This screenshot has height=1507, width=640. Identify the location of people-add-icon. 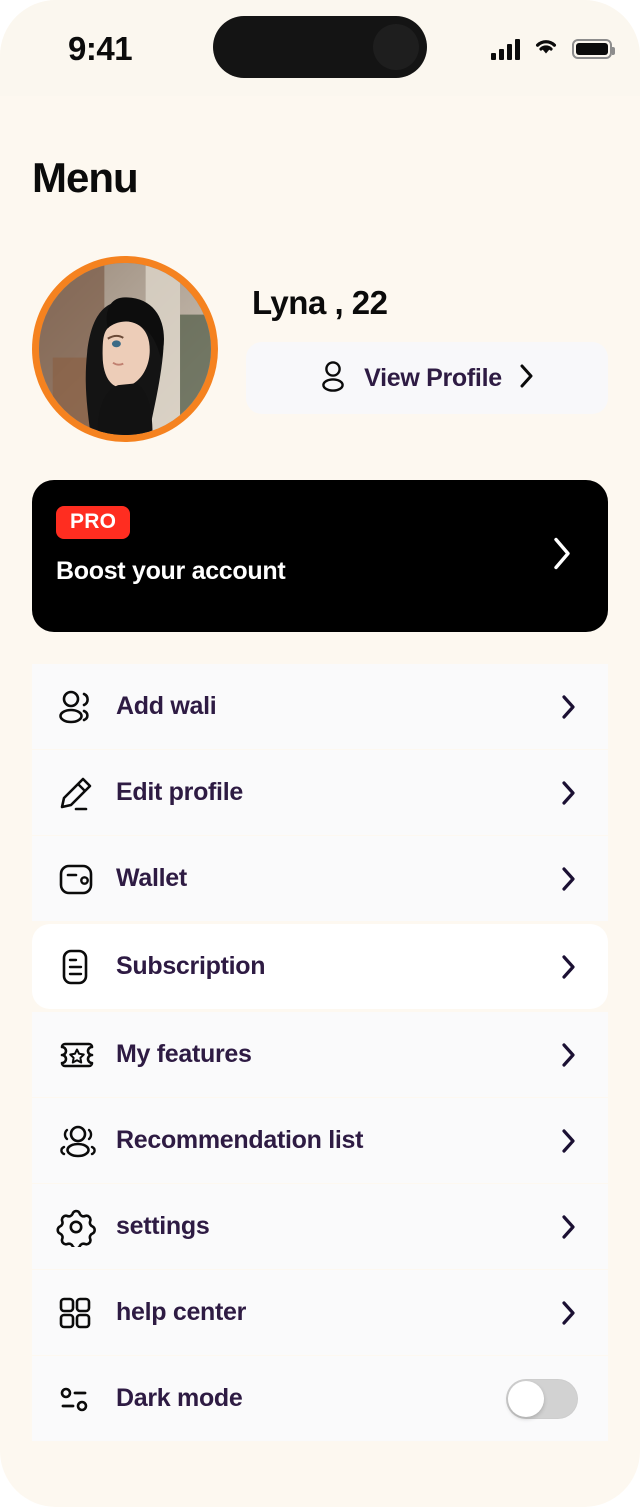
(79, 707).